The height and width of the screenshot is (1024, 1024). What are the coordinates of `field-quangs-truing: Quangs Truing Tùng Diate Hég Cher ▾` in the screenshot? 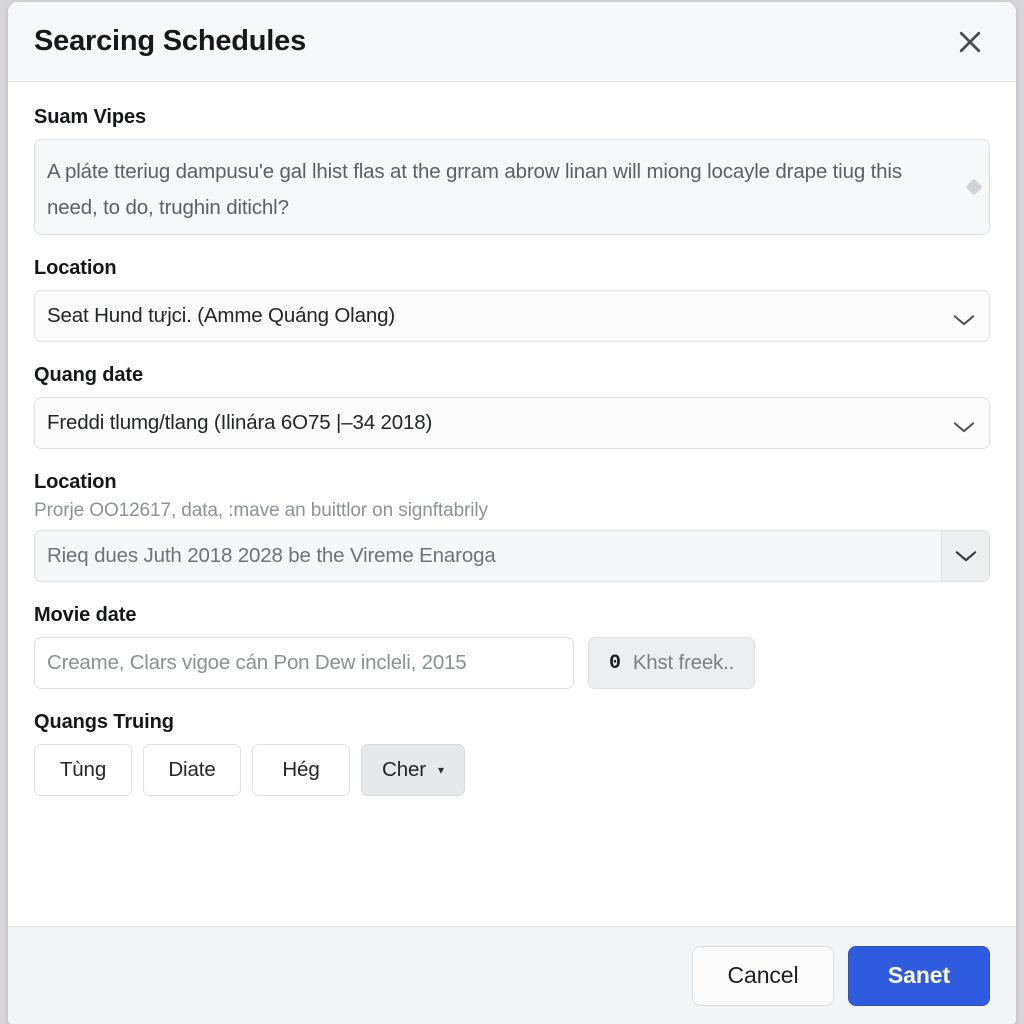 It's located at (512, 753).